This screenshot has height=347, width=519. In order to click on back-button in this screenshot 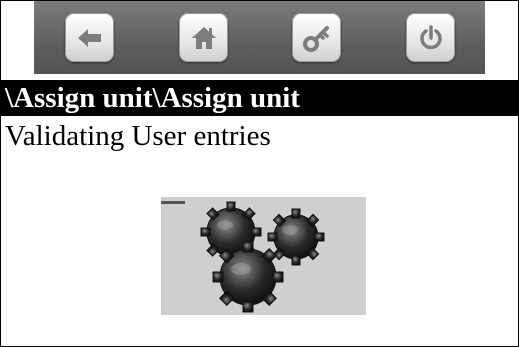, I will do `click(89, 37)`.